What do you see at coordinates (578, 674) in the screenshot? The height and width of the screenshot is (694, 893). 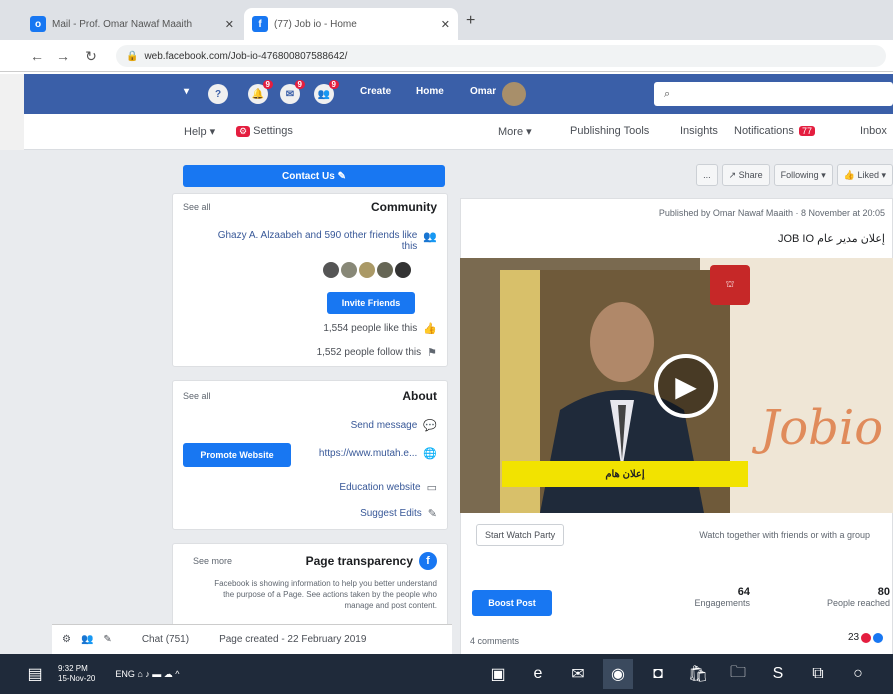 I see `mail-icon: ✉` at bounding box center [578, 674].